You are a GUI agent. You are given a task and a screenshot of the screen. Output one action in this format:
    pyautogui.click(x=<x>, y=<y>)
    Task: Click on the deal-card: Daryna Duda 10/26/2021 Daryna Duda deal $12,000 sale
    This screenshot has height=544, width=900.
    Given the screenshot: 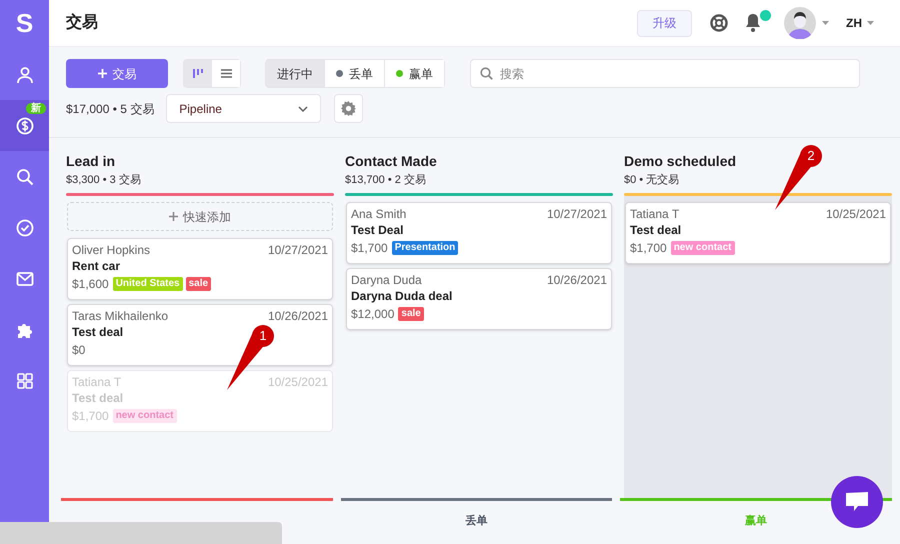 What is the action you would take?
    pyautogui.click(x=479, y=299)
    